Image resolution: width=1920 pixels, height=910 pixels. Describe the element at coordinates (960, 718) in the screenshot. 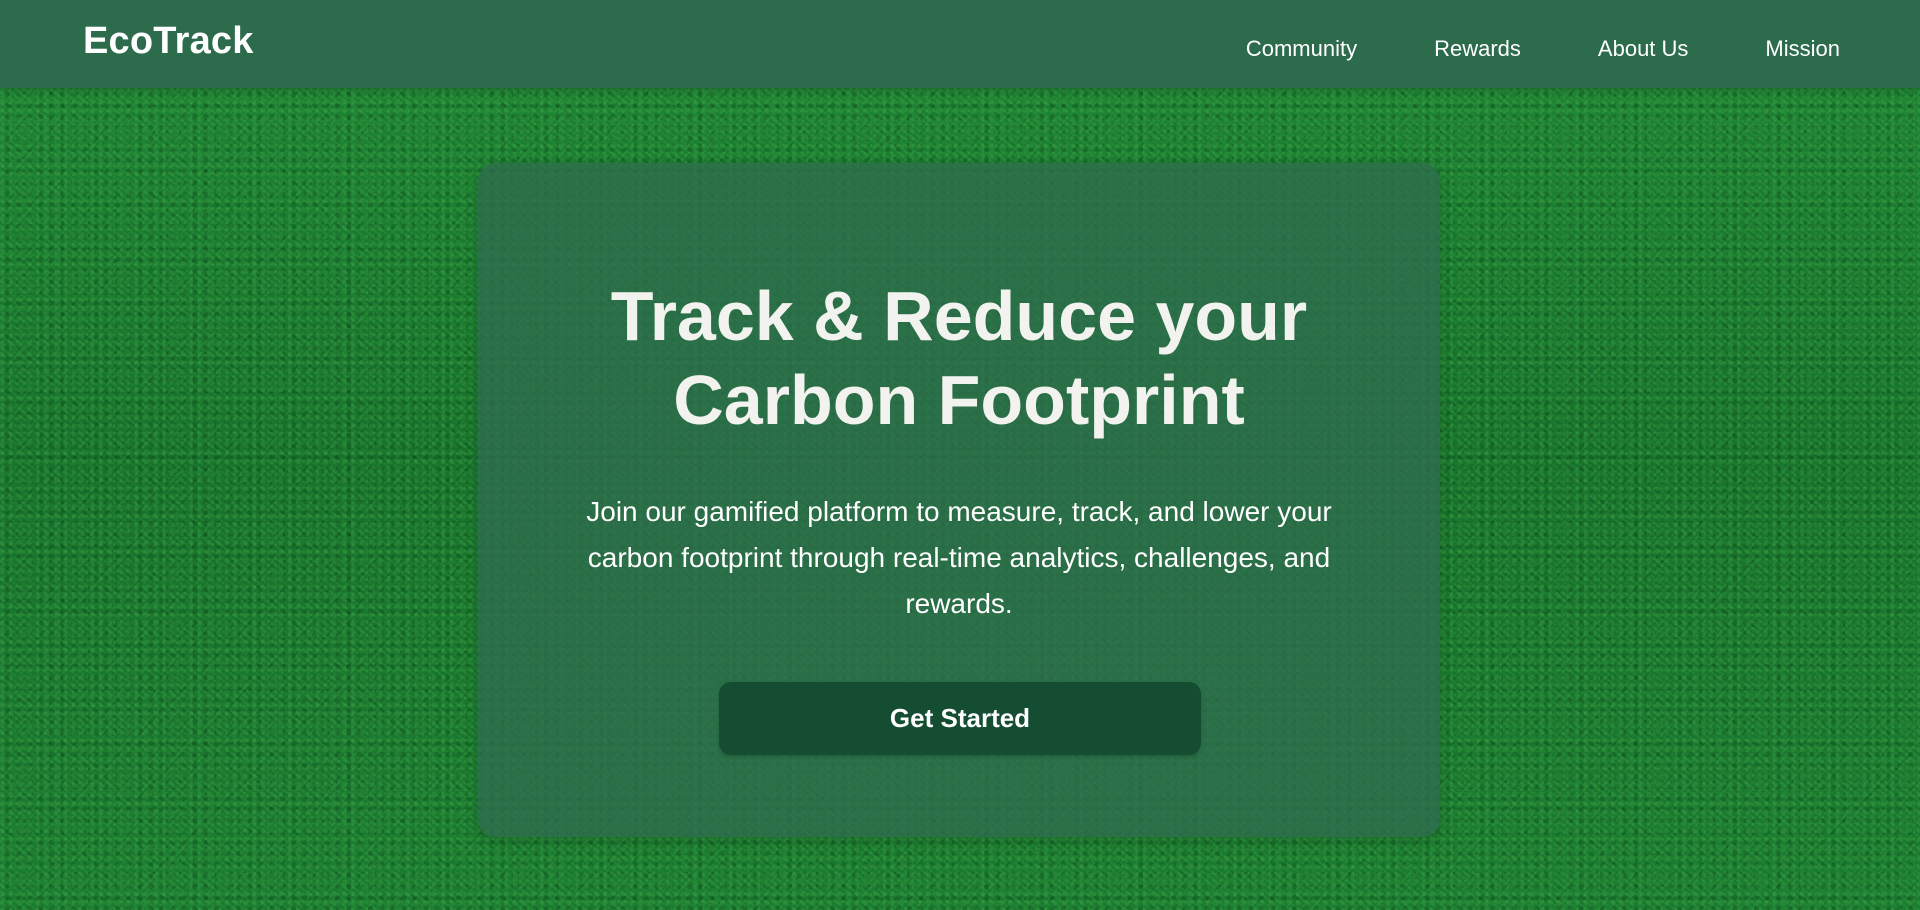

I see `get-started-button: Get Started` at that location.